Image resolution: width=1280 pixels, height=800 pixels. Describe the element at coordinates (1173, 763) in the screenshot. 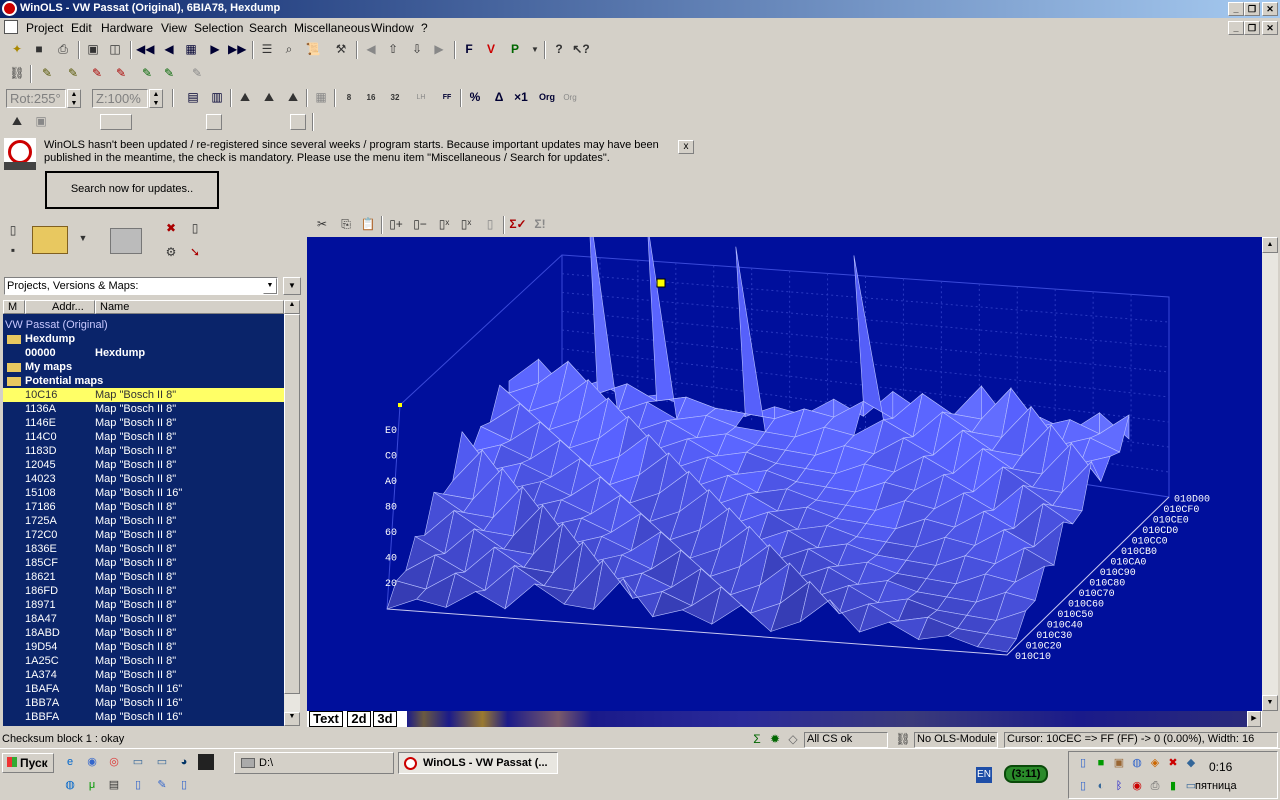

I see `tray-red-icon: ✖` at that location.